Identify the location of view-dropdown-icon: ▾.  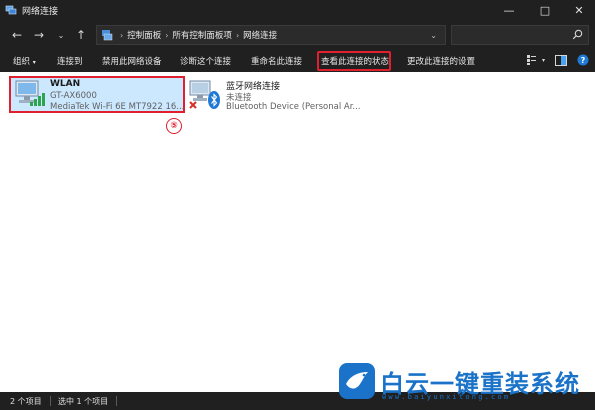
(543, 60).